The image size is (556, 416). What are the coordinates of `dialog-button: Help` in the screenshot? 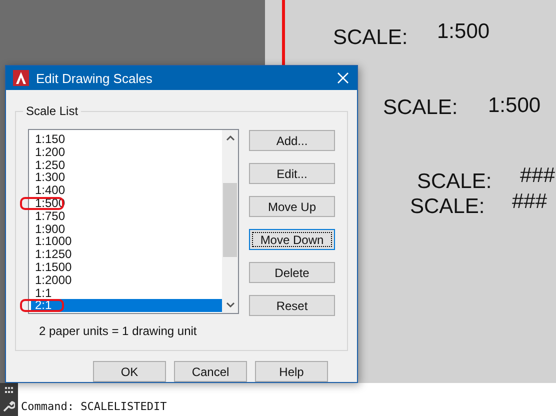 It's located at (291, 371).